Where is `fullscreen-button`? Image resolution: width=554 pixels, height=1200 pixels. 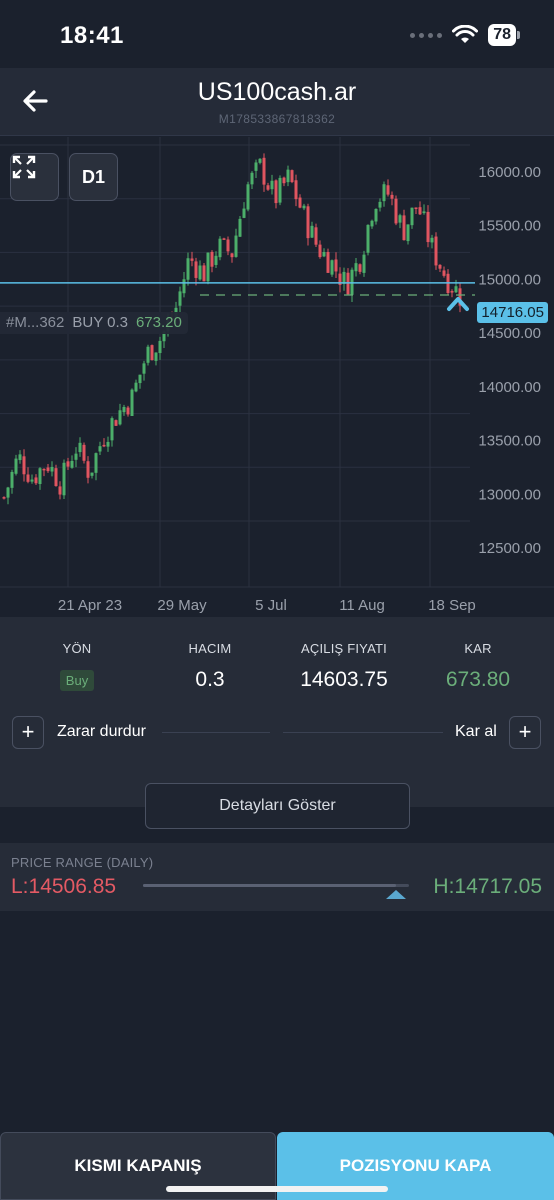 fullscreen-button is located at coordinates (34, 177).